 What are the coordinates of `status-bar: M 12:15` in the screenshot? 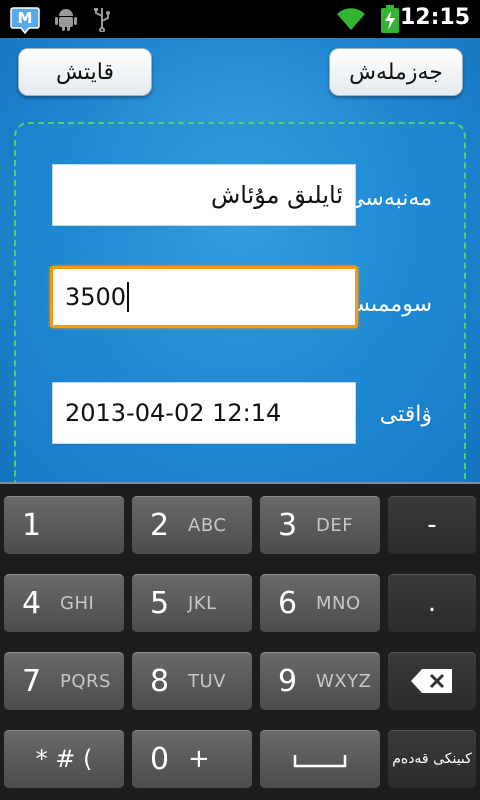 It's located at (240, 19).